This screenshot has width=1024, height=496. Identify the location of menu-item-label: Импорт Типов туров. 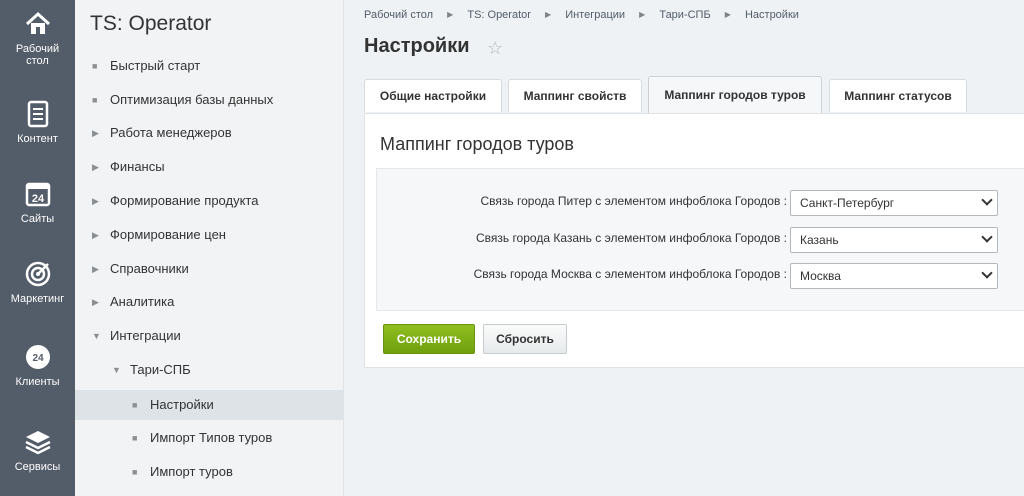
(211, 437).